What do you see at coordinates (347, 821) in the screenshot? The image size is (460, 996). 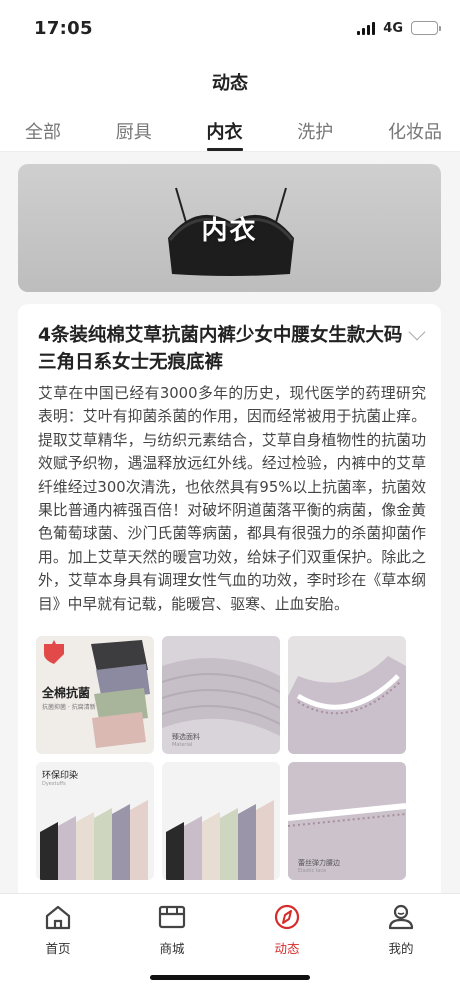 I see `post-image: 蕾丝弹力腰边 Elastic lace` at bounding box center [347, 821].